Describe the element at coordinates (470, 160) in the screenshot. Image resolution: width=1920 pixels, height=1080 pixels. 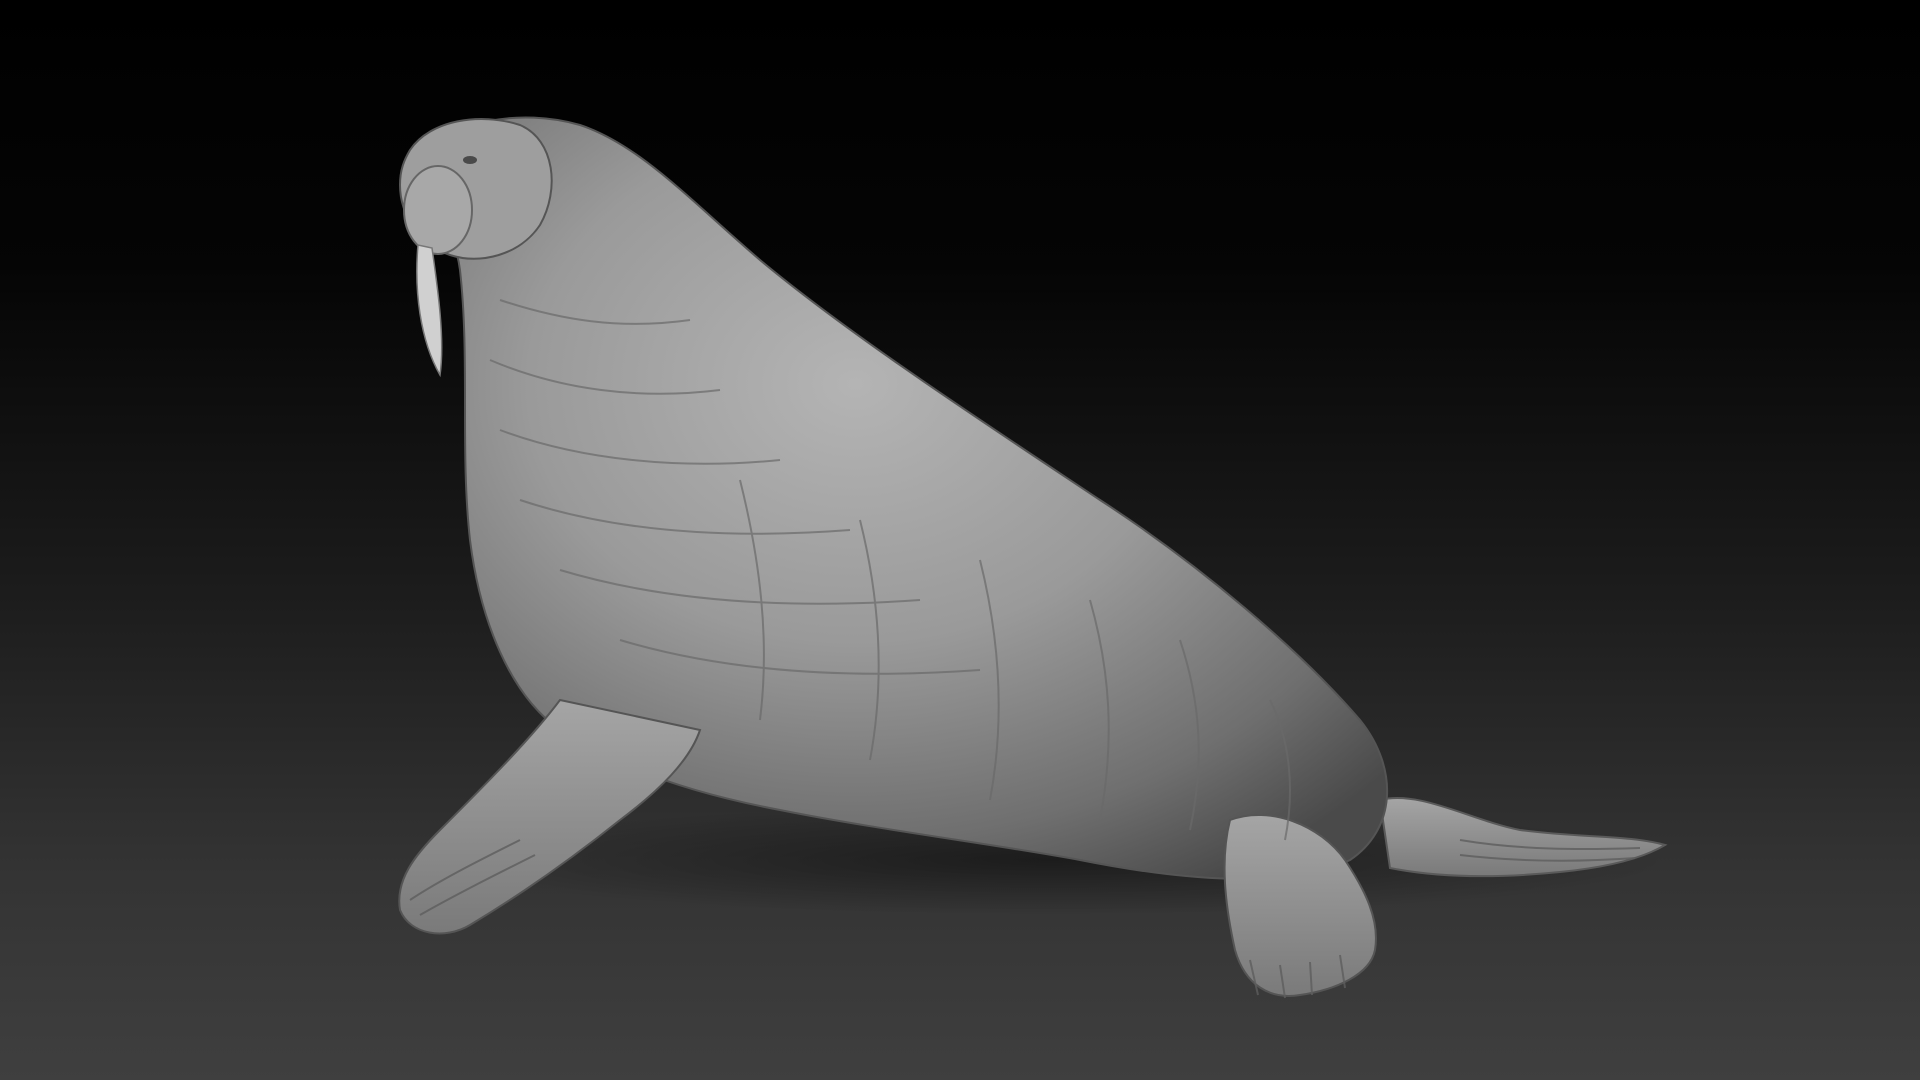
I see `walrus-eye` at that location.